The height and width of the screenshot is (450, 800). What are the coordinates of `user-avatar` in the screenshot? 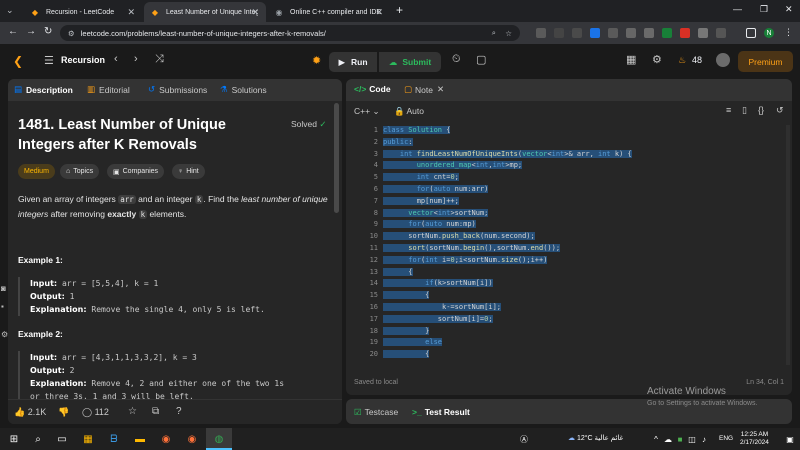 It's located at (723, 60).